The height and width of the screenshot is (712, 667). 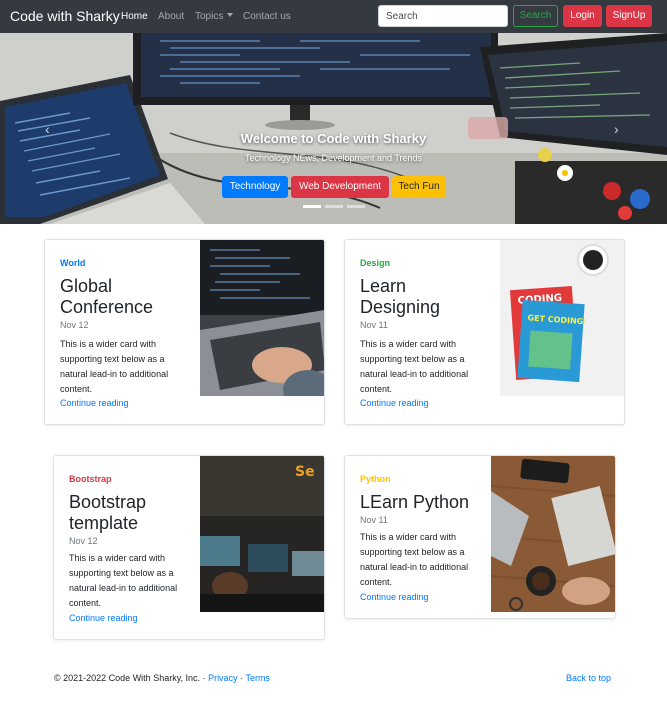 What do you see at coordinates (73, 263) in the screenshot?
I see `card-category: World` at bounding box center [73, 263].